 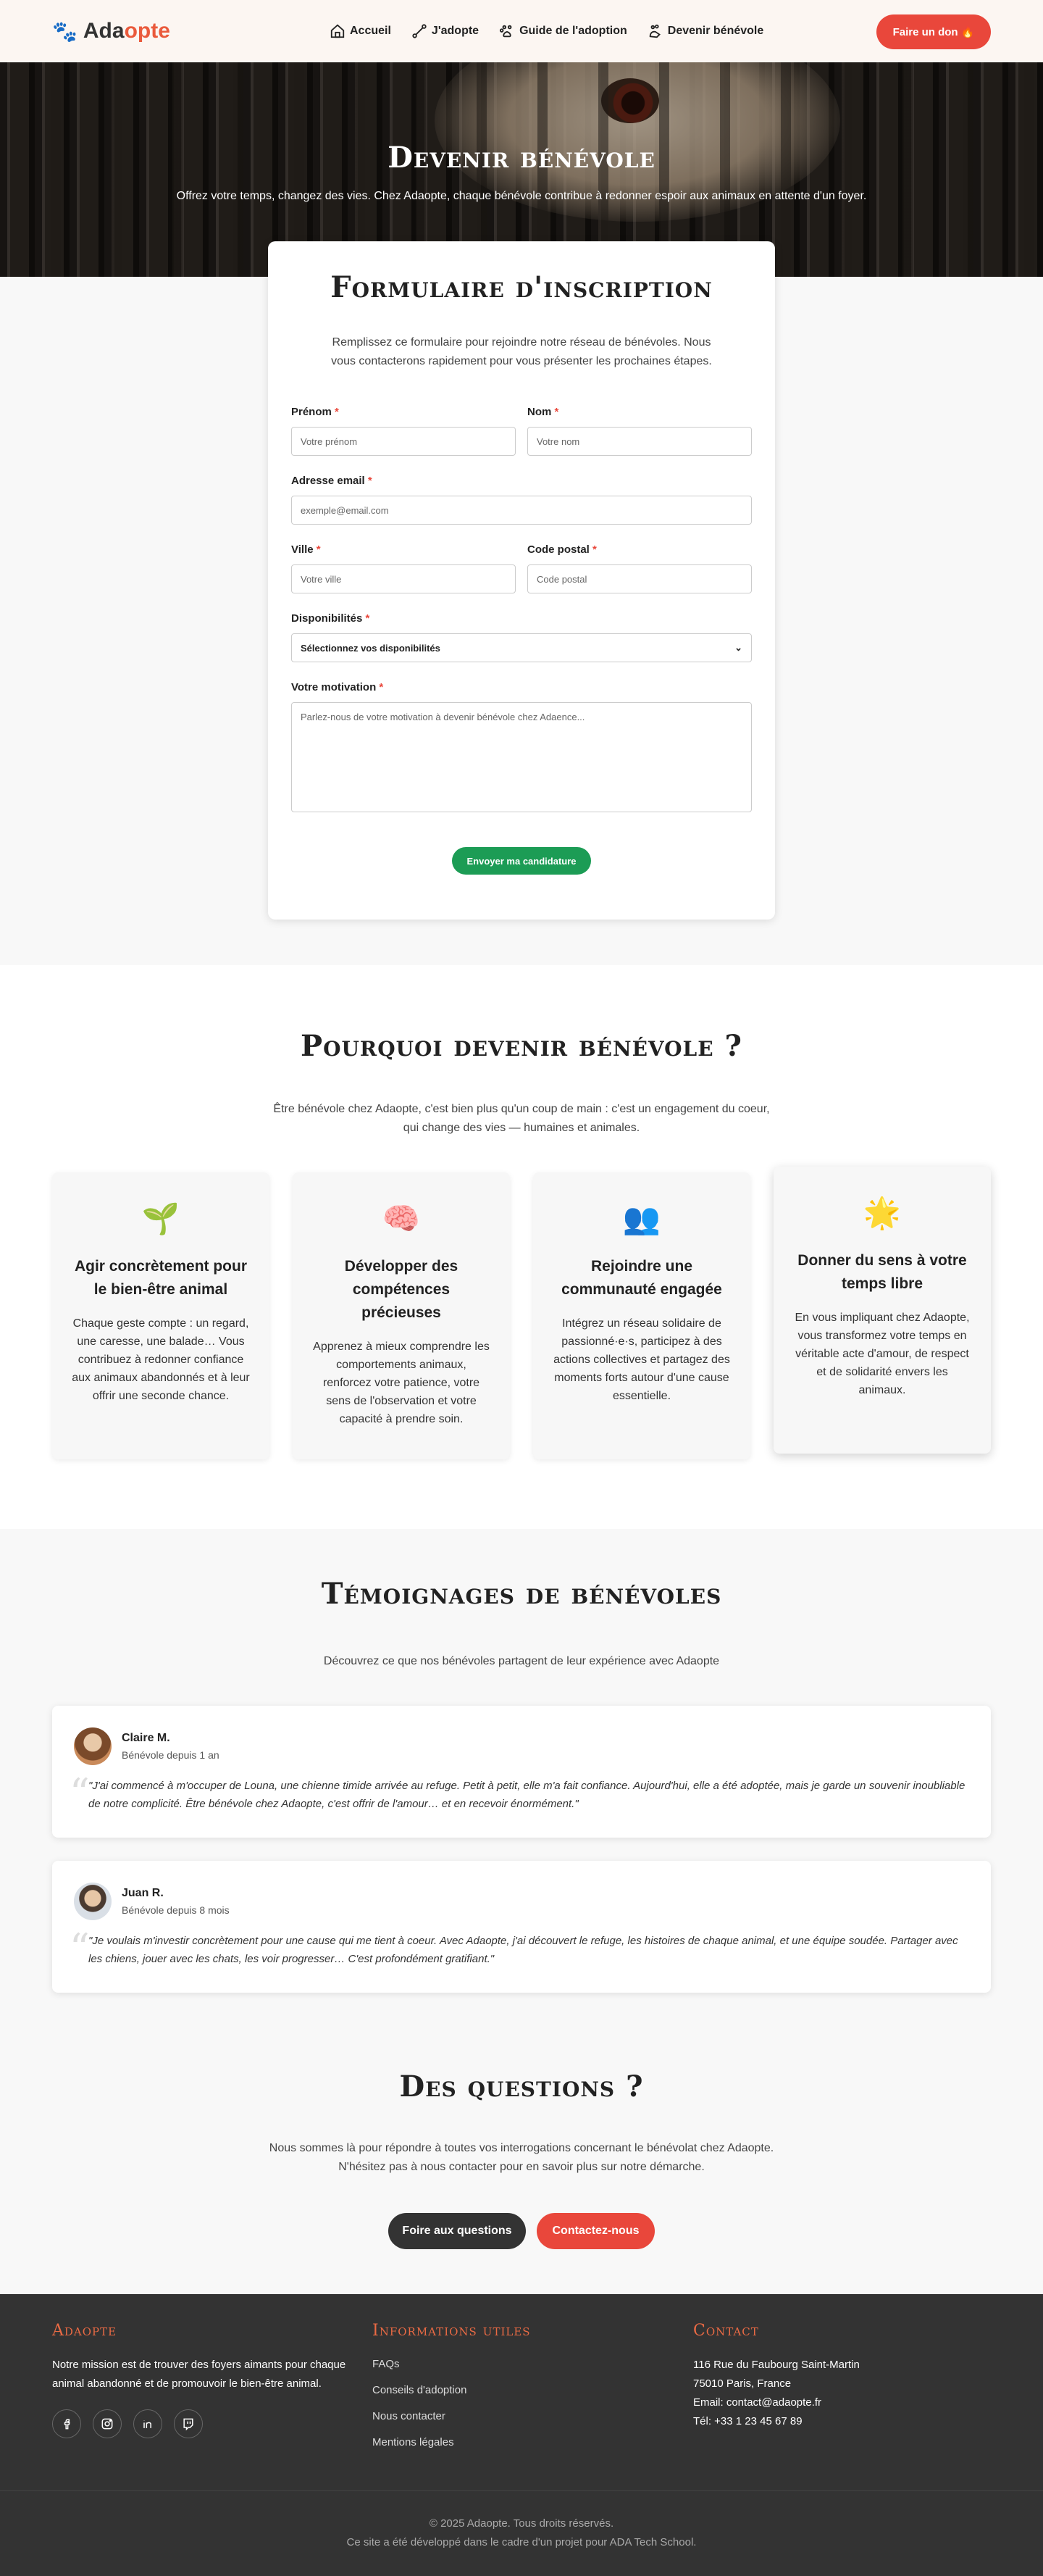 I want to click on footer-info-title: Informations utiles, so click(x=451, y=2331).